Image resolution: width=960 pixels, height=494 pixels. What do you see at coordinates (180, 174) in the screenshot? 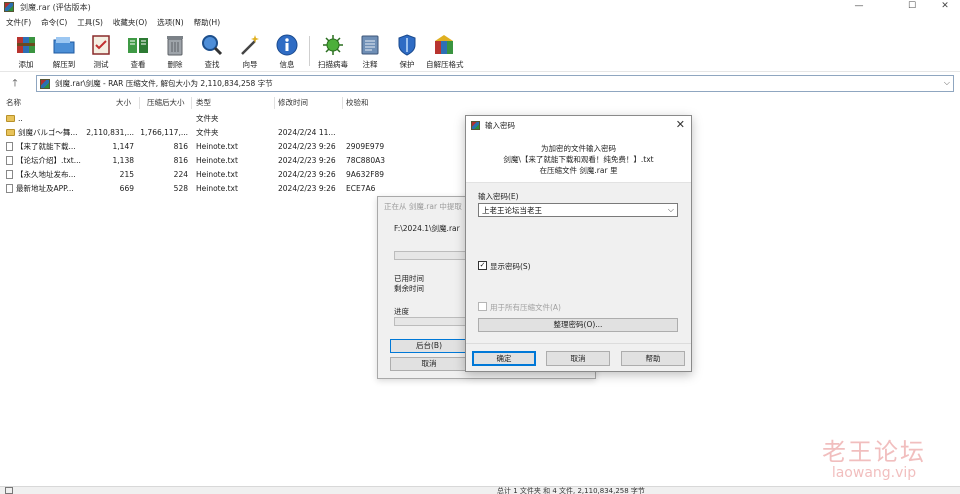
I see `row-packed: 224` at bounding box center [180, 174].